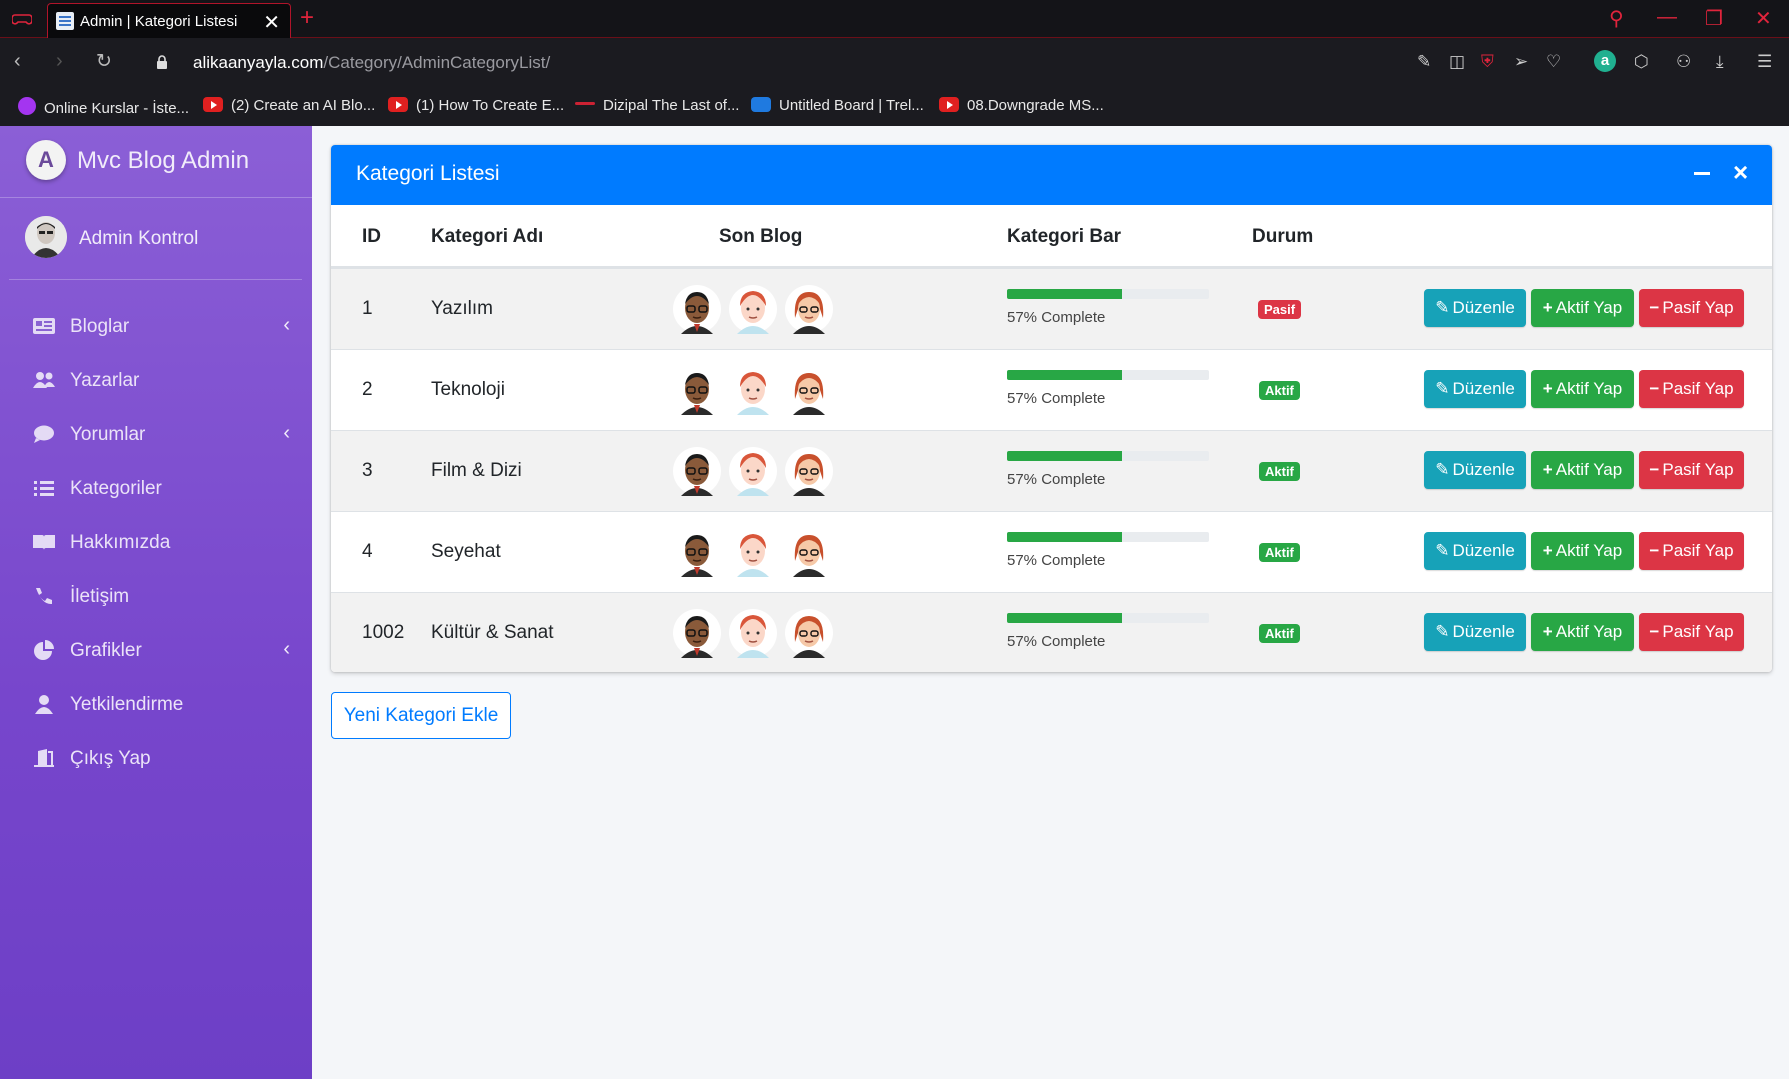  What do you see at coordinates (44, 434) in the screenshot?
I see `comment-icon` at bounding box center [44, 434].